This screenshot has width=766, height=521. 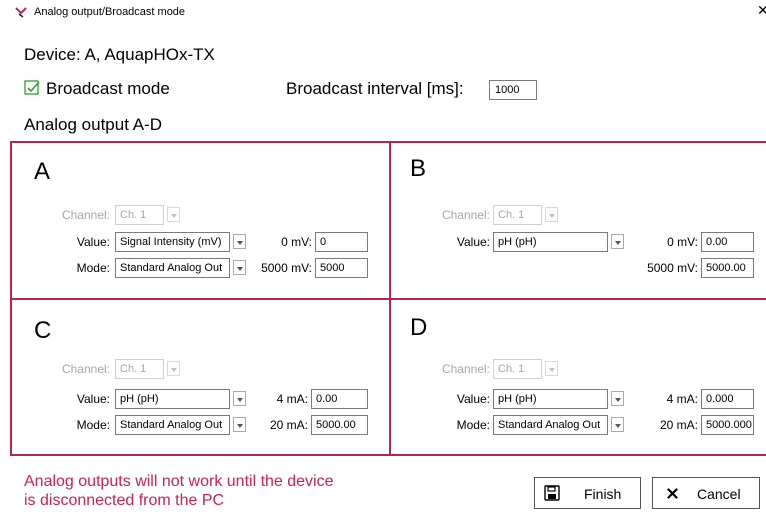 What do you see at coordinates (341, 242) in the screenshot?
I see `low-range-input: 0` at bounding box center [341, 242].